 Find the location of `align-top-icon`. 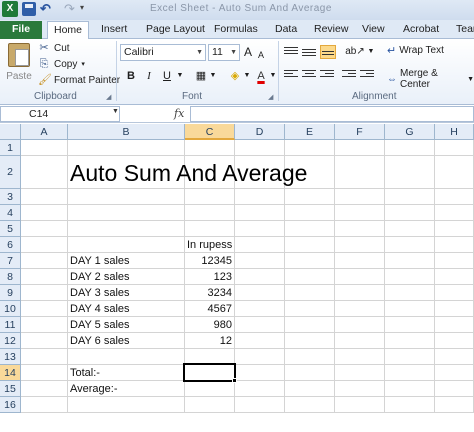

align-top-icon is located at coordinates (291, 53).